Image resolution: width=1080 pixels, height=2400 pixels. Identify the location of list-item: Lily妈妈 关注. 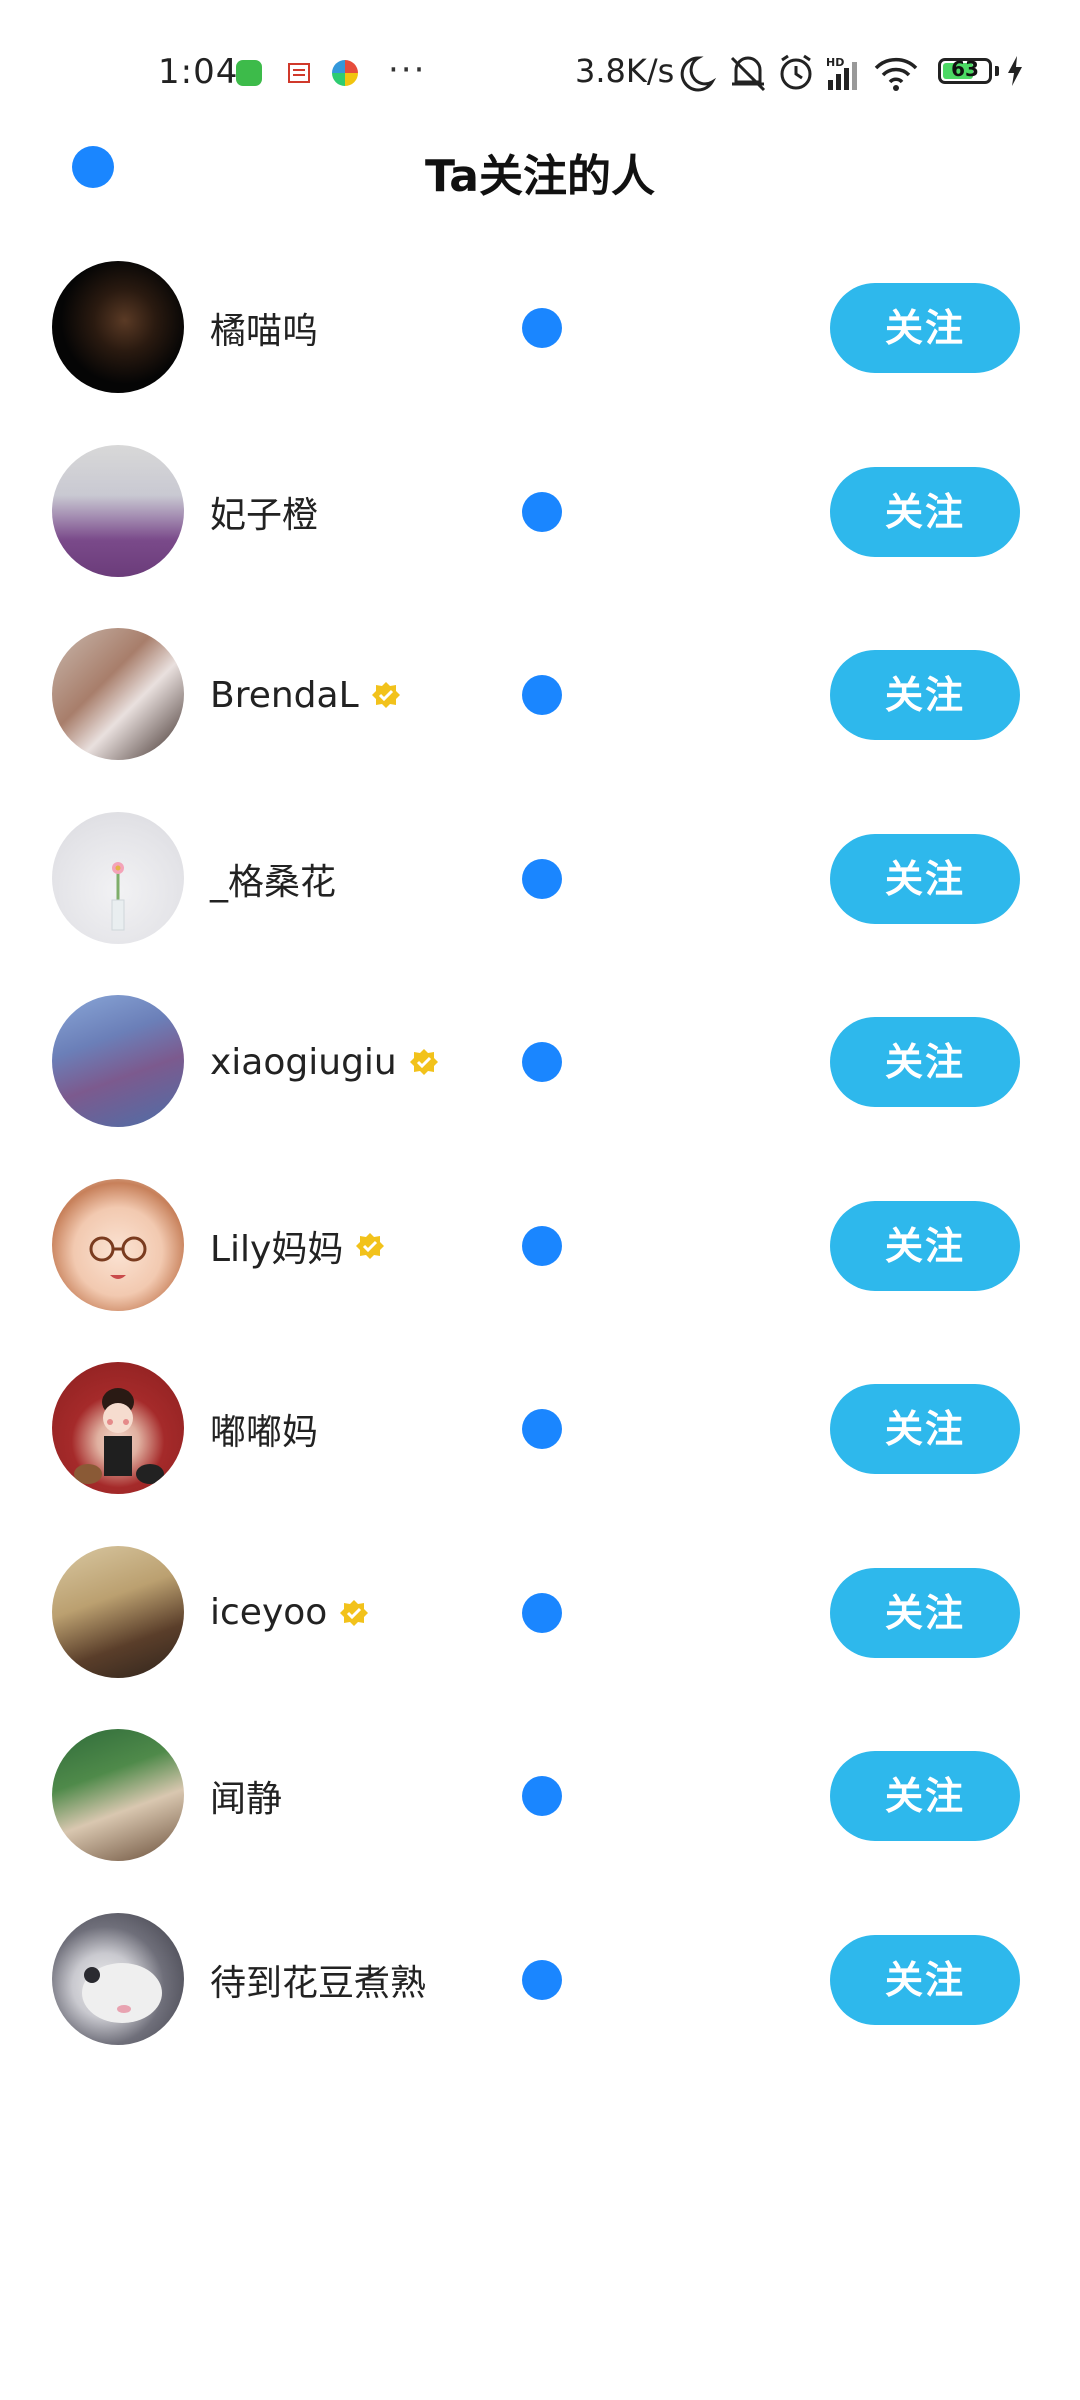
(540, 1265).